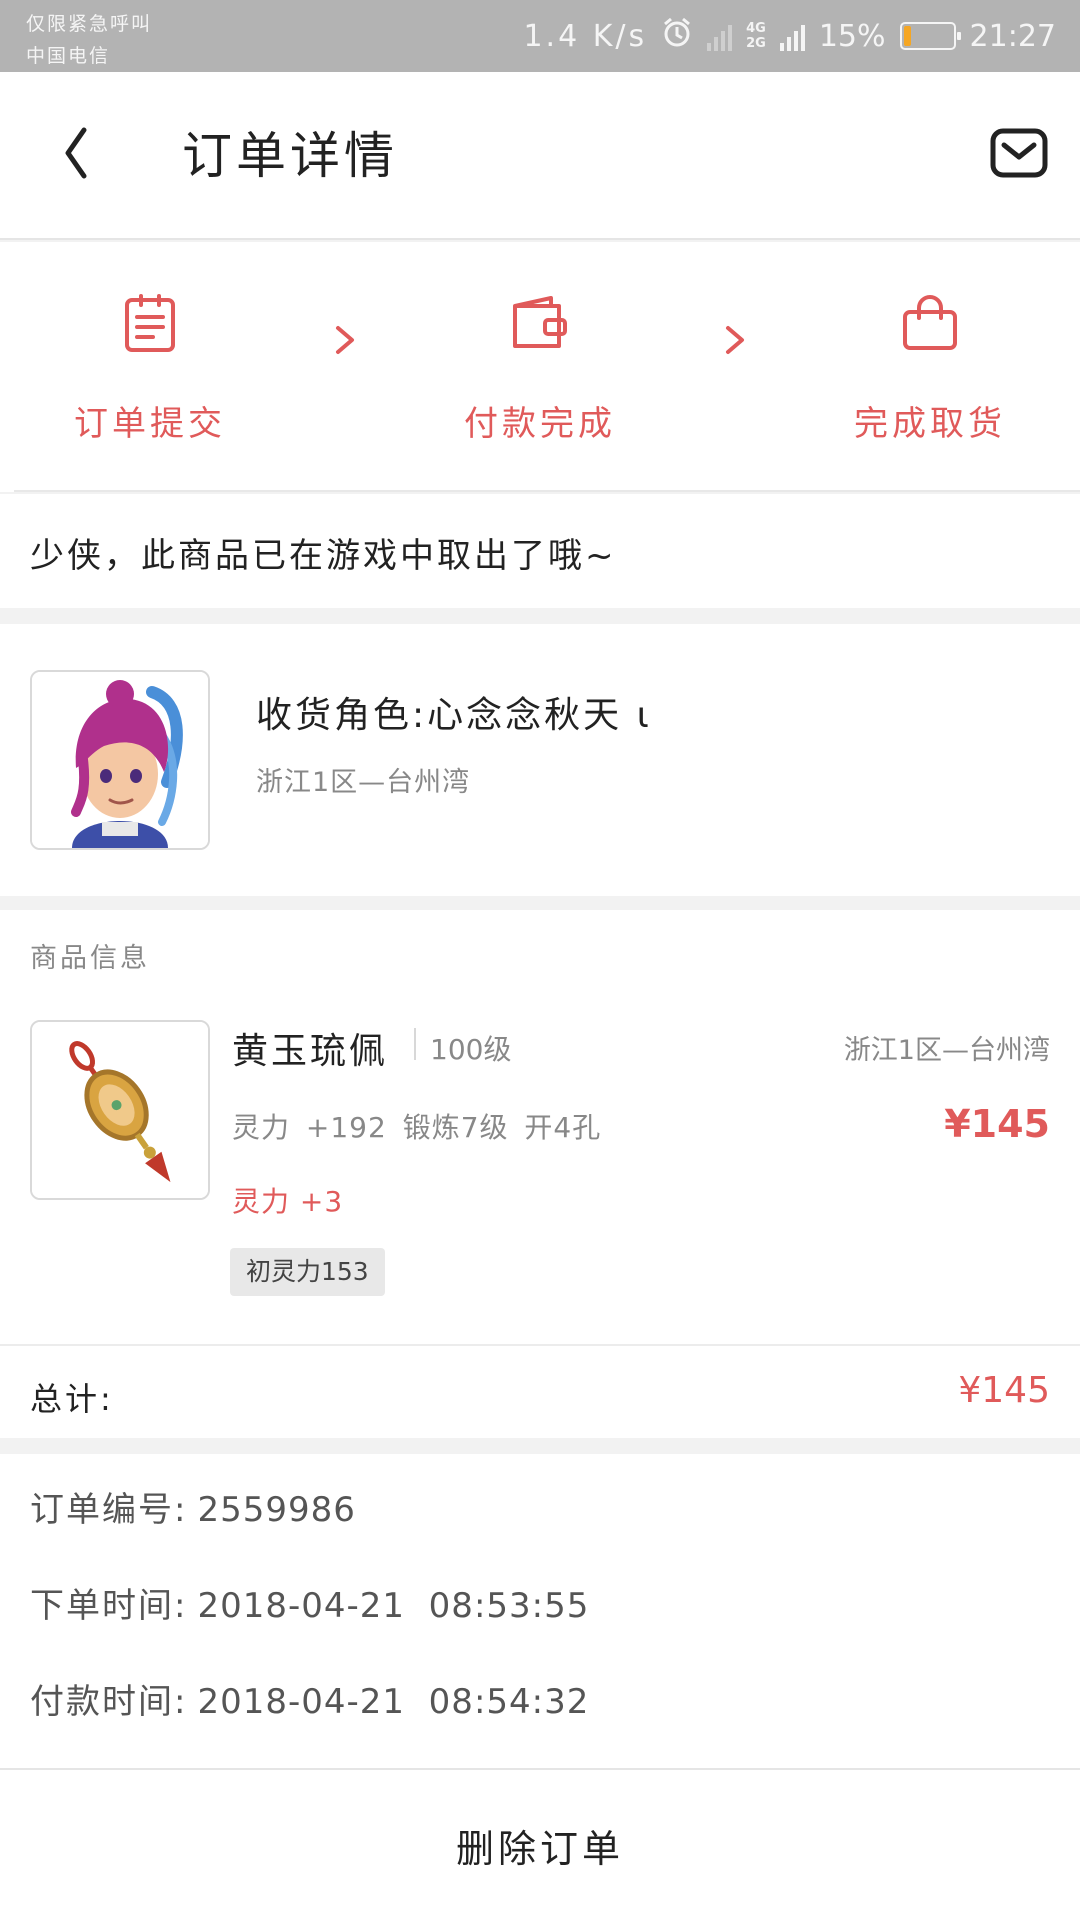 This screenshot has width=1080, height=1920. I want to click on step-payment-complete: 付款完成, so click(540, 368).